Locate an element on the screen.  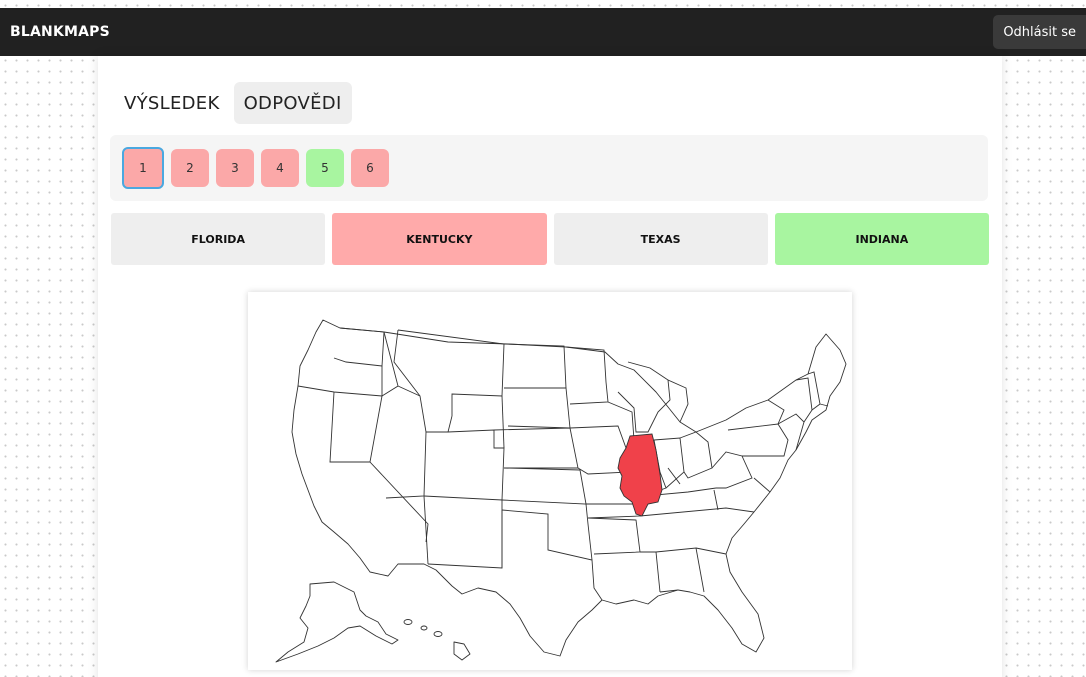
tab-bar: VÝSLEDEK ODPOVĚDI is located at coordinates (233, 103).